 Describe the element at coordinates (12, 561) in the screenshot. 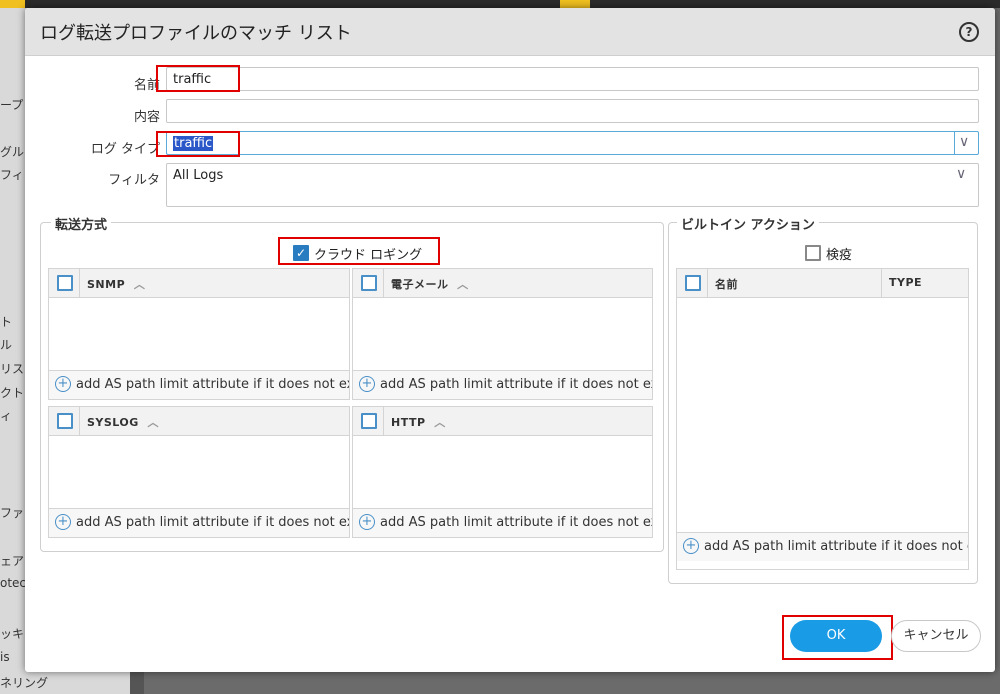

I see `bg-text: ェア` at that location.